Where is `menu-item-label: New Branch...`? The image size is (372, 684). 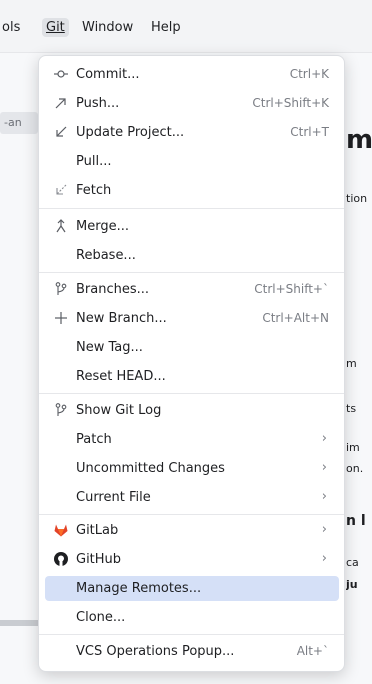
menu-item-label: New Branch... is located at coordinates (121, 318).